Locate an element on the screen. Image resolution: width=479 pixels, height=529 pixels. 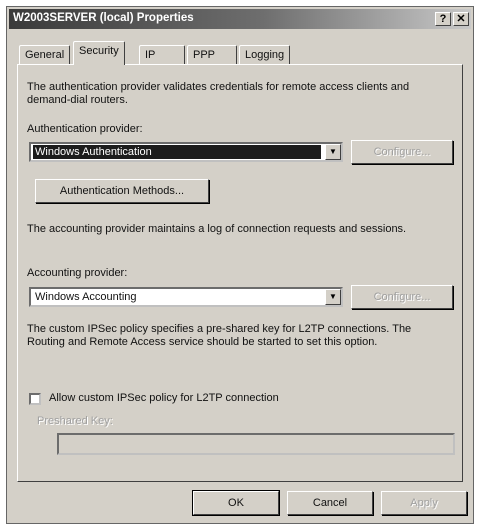
accounting-provider-select: Windows Accounting ▼ is located at coordinates (186, 297).